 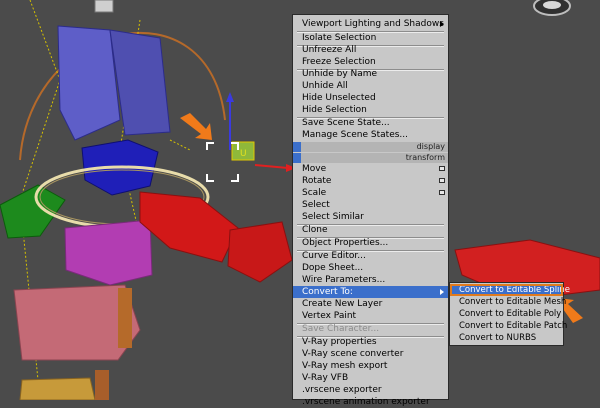 What do you see at coordinates (370, 98) in the screenshot?
I see `menu-item-hide-unselected: Hide Unselected` at bounding box center [370, 98].